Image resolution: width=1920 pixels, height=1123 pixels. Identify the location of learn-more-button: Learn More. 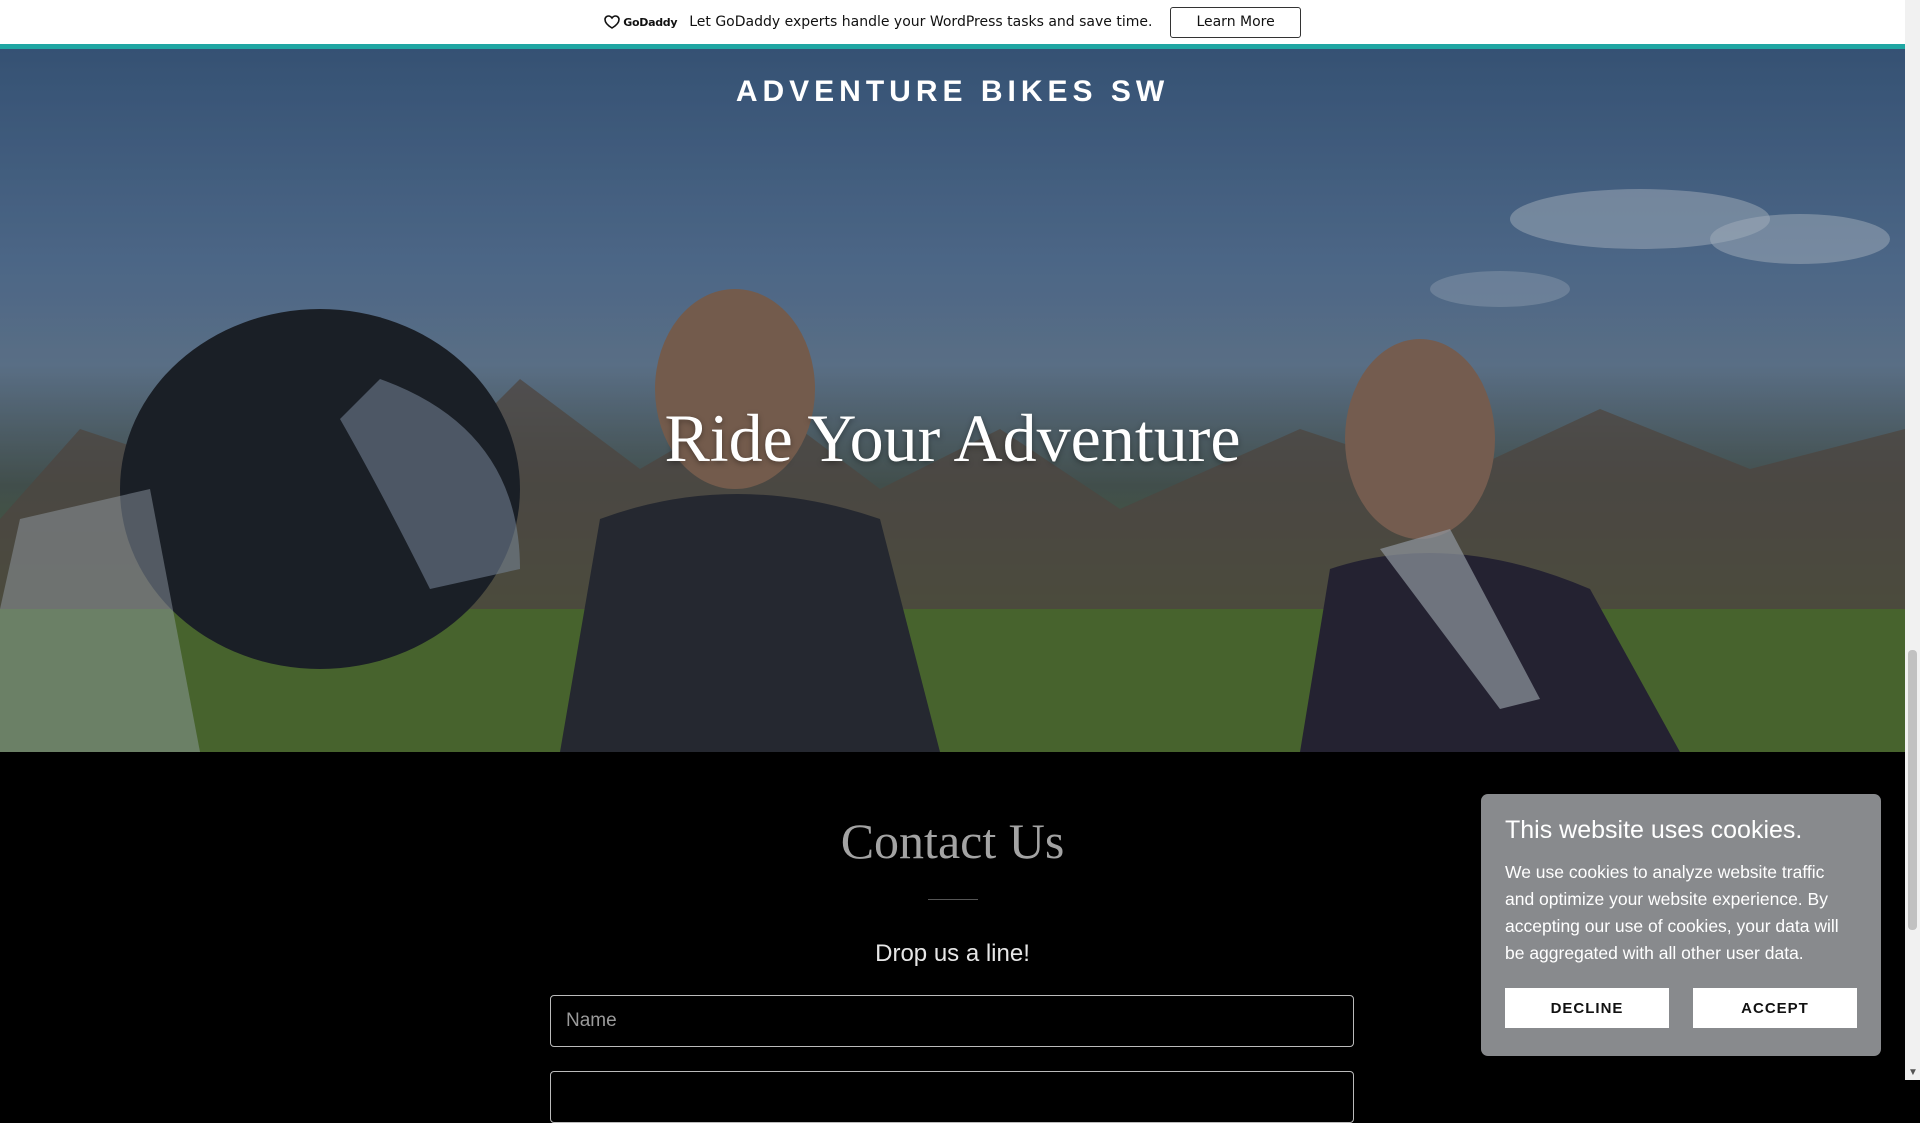
(1235, 22).